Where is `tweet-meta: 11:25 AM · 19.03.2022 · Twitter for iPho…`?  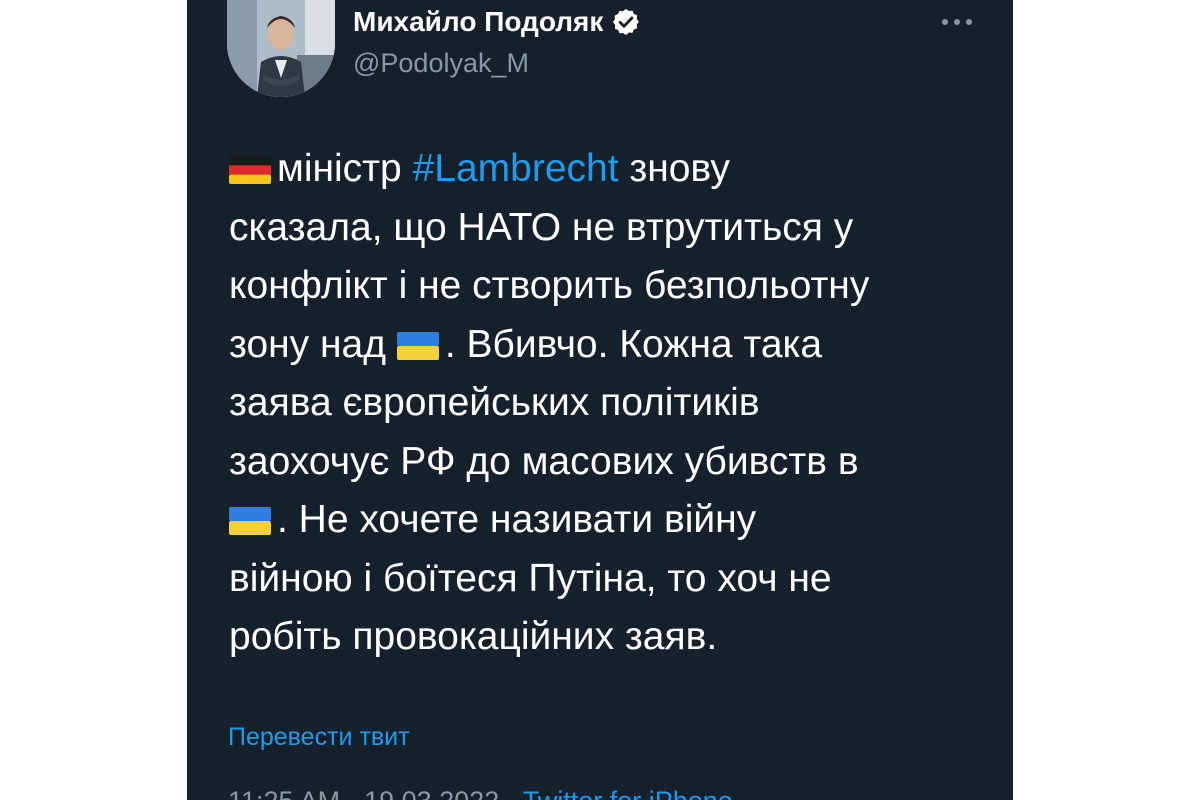
tweet-meta: 11:25 AM · 19.03.2022 · Twitter for iPho… is located at coordinates (480, 792).